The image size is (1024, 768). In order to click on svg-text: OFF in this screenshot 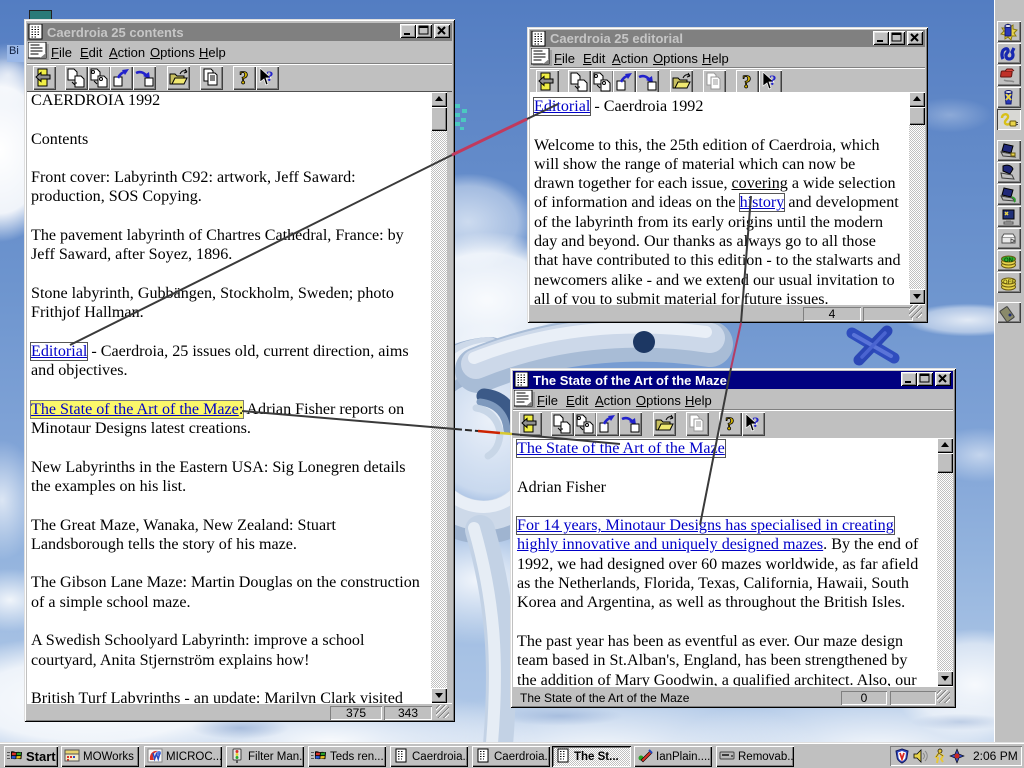, I will do `click(1009, 283)`.